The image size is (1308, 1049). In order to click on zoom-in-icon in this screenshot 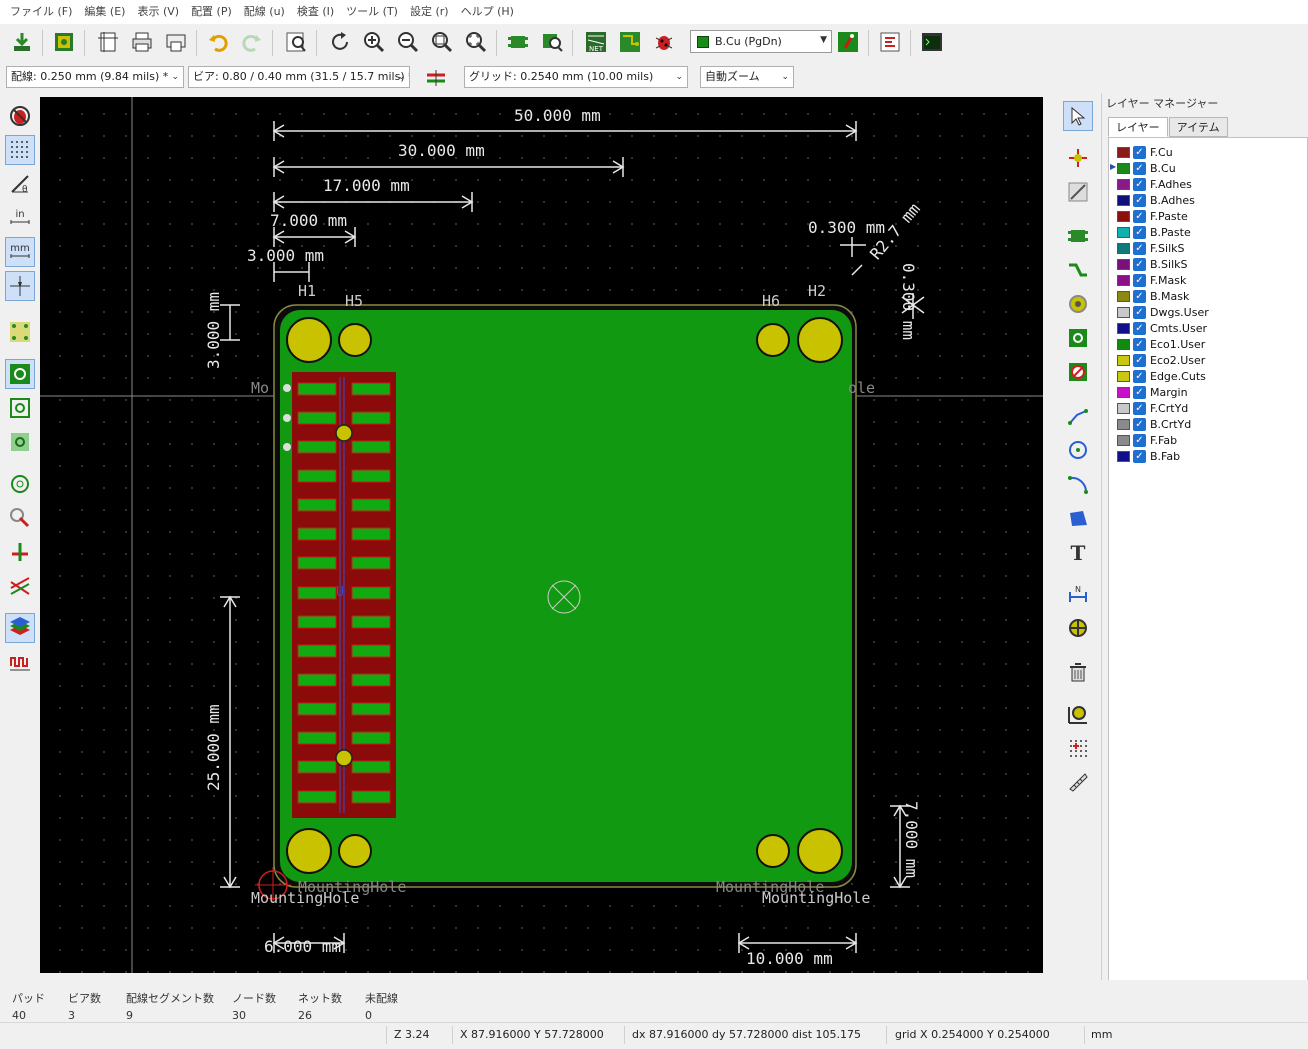, I will do `click(374, 42)`.